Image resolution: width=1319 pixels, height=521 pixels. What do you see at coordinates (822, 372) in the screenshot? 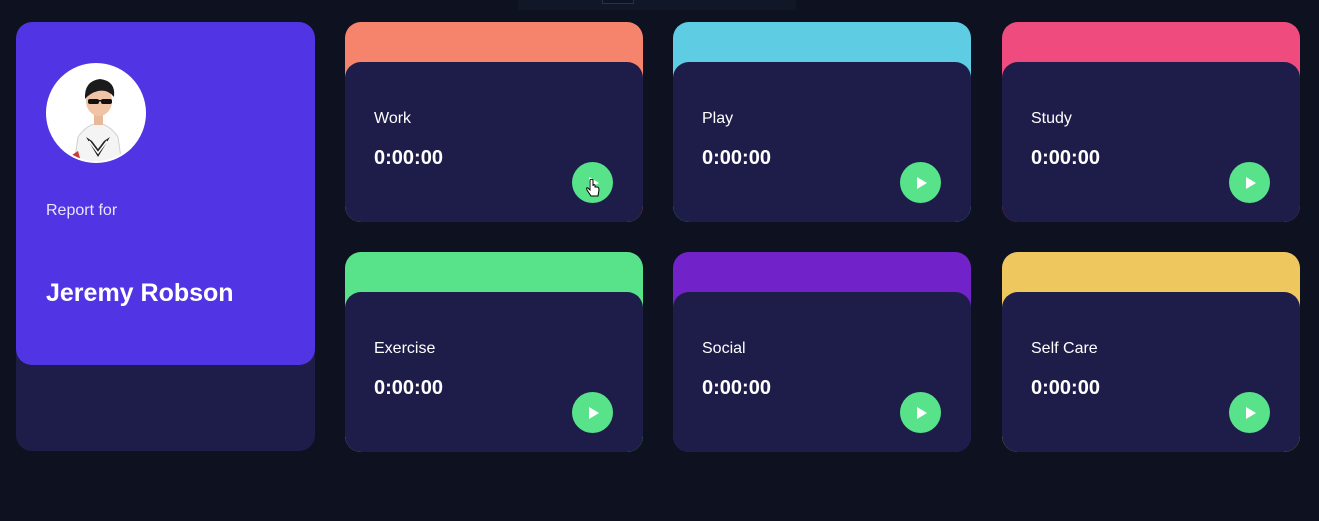
I see `activity-card-body: Social 0:00:00` at bounding box center [822, 372].